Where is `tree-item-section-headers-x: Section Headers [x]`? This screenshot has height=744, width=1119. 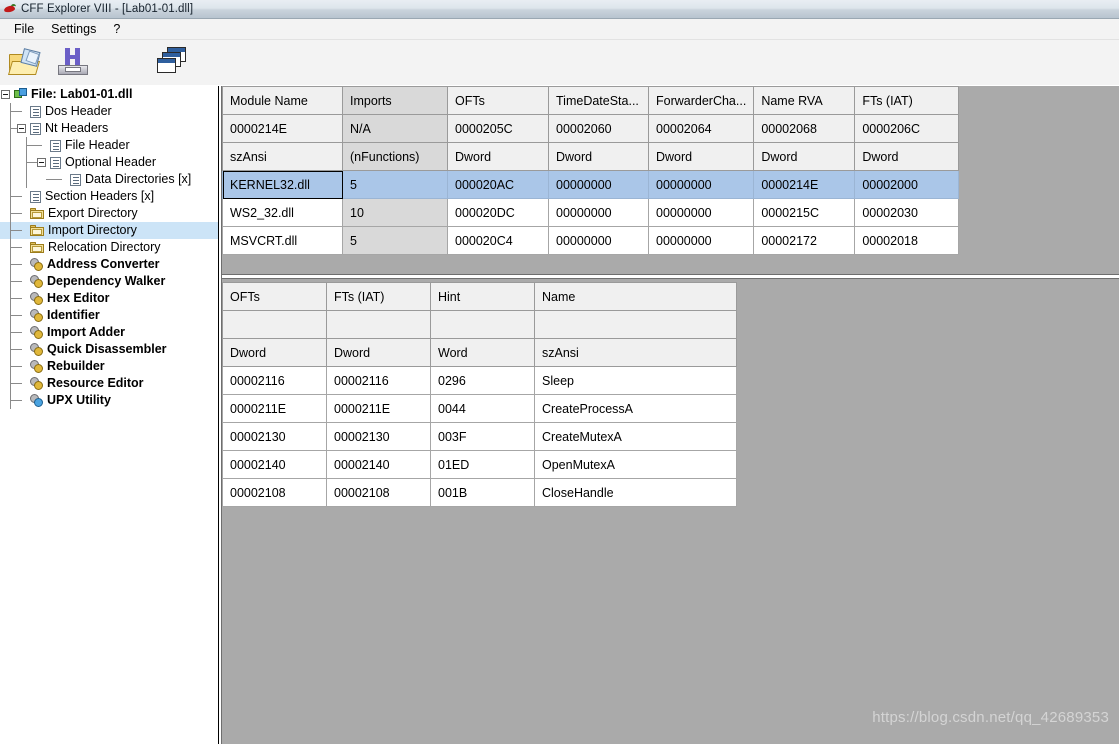
tree-item-section-headers-x: Section Headers [x] is located at coordinates (109, 196).